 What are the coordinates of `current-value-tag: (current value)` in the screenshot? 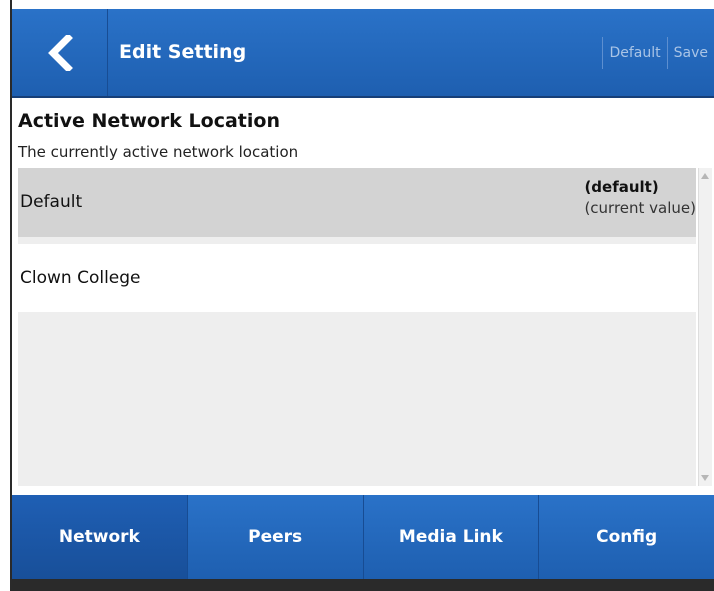 It's located at (640, 208).